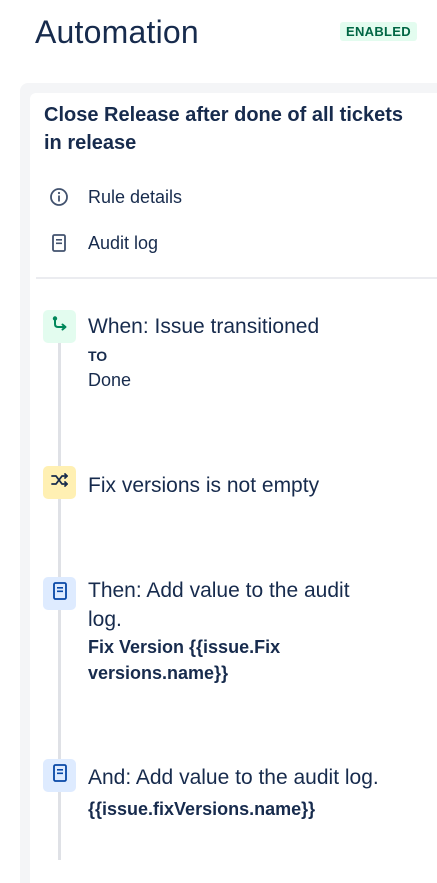 This screenshot has height=883, width=437. What do you see at coordinates (233, 605) in the screenshot?
I see `action-step-title: Then: Add value to the audit log.` at bounding box center [233, 605].